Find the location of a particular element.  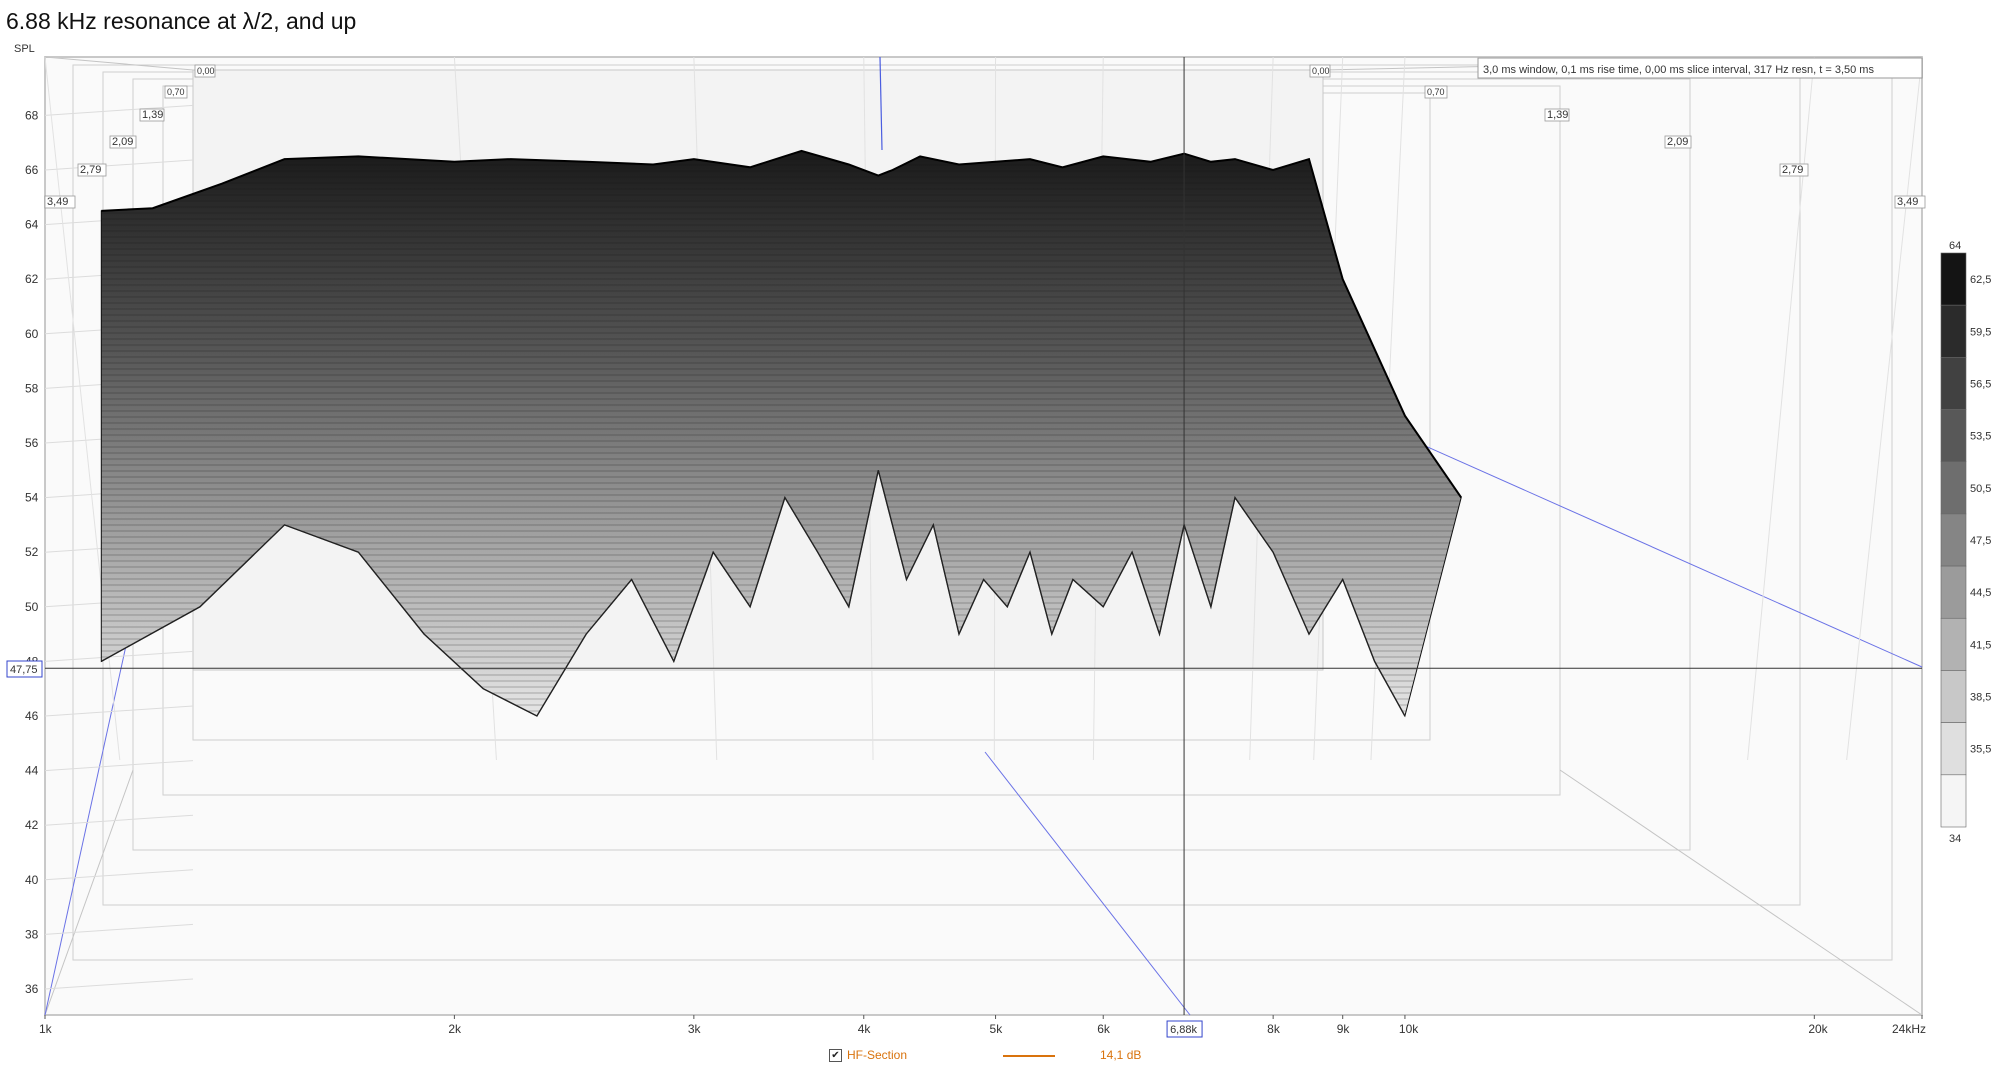

freq-cursor-readout: 6,88k is located at coordinates (1184, 1029).